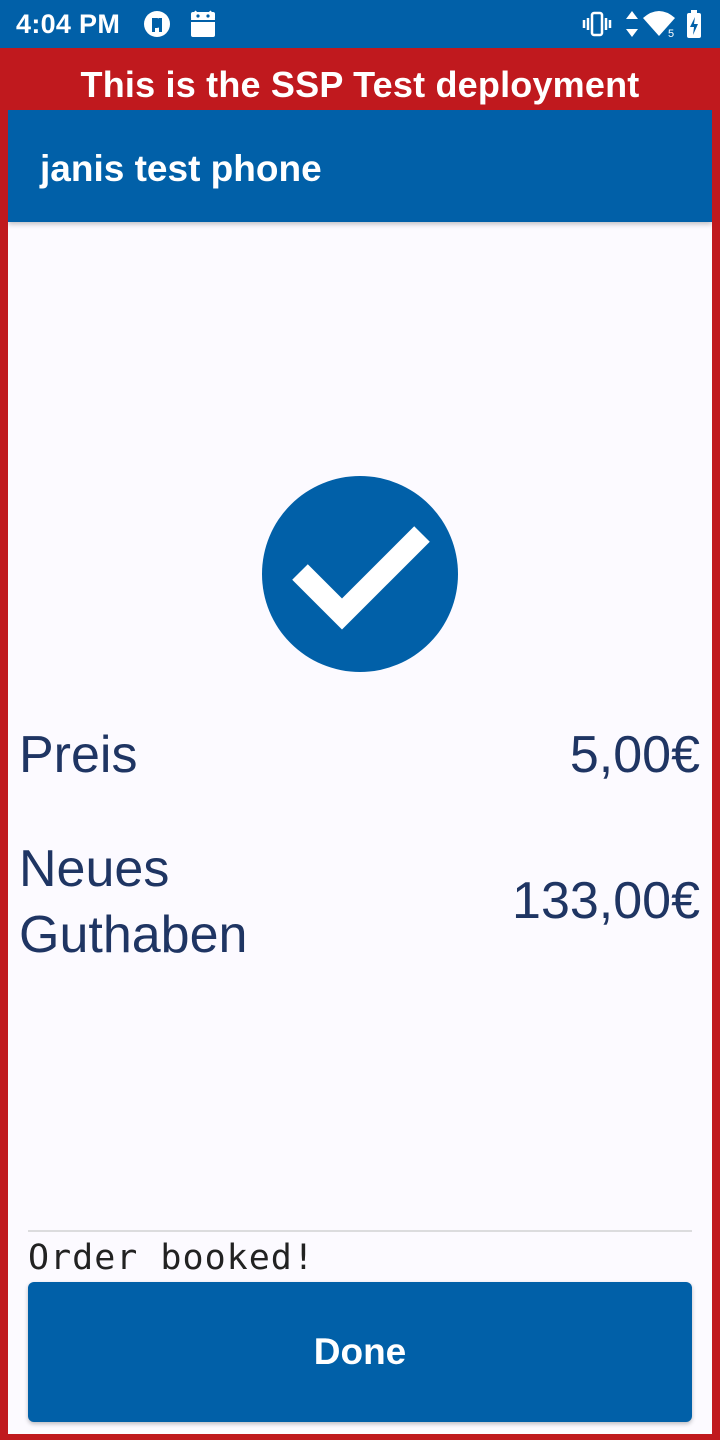 Image resolution: width=720 pixels, height=1440 pixels. I want to click on done-button: Done, so click(360, 1352).